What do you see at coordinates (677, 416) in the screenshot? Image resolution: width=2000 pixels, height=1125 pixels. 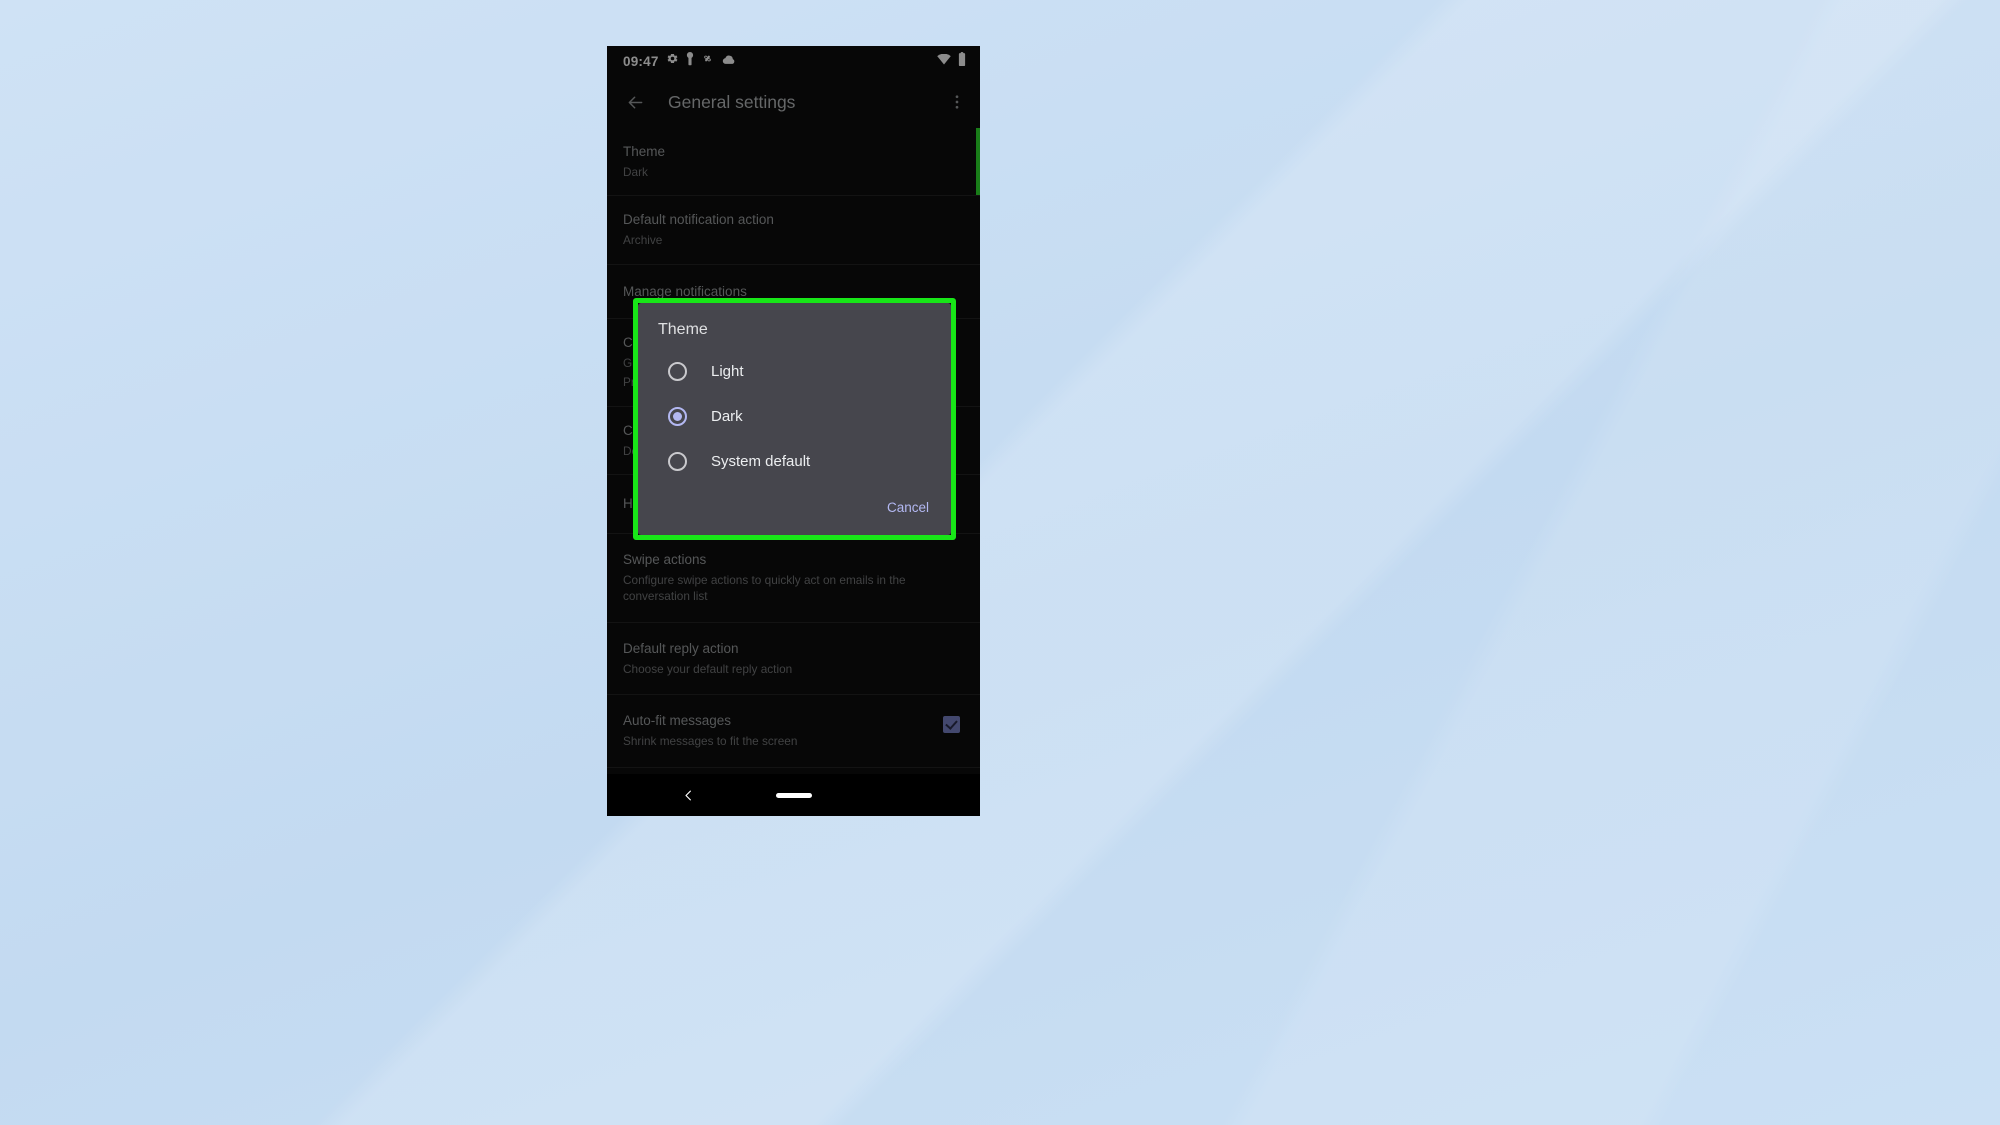 I see `radio-button-selected-icon` at bounding box center [677, 416].